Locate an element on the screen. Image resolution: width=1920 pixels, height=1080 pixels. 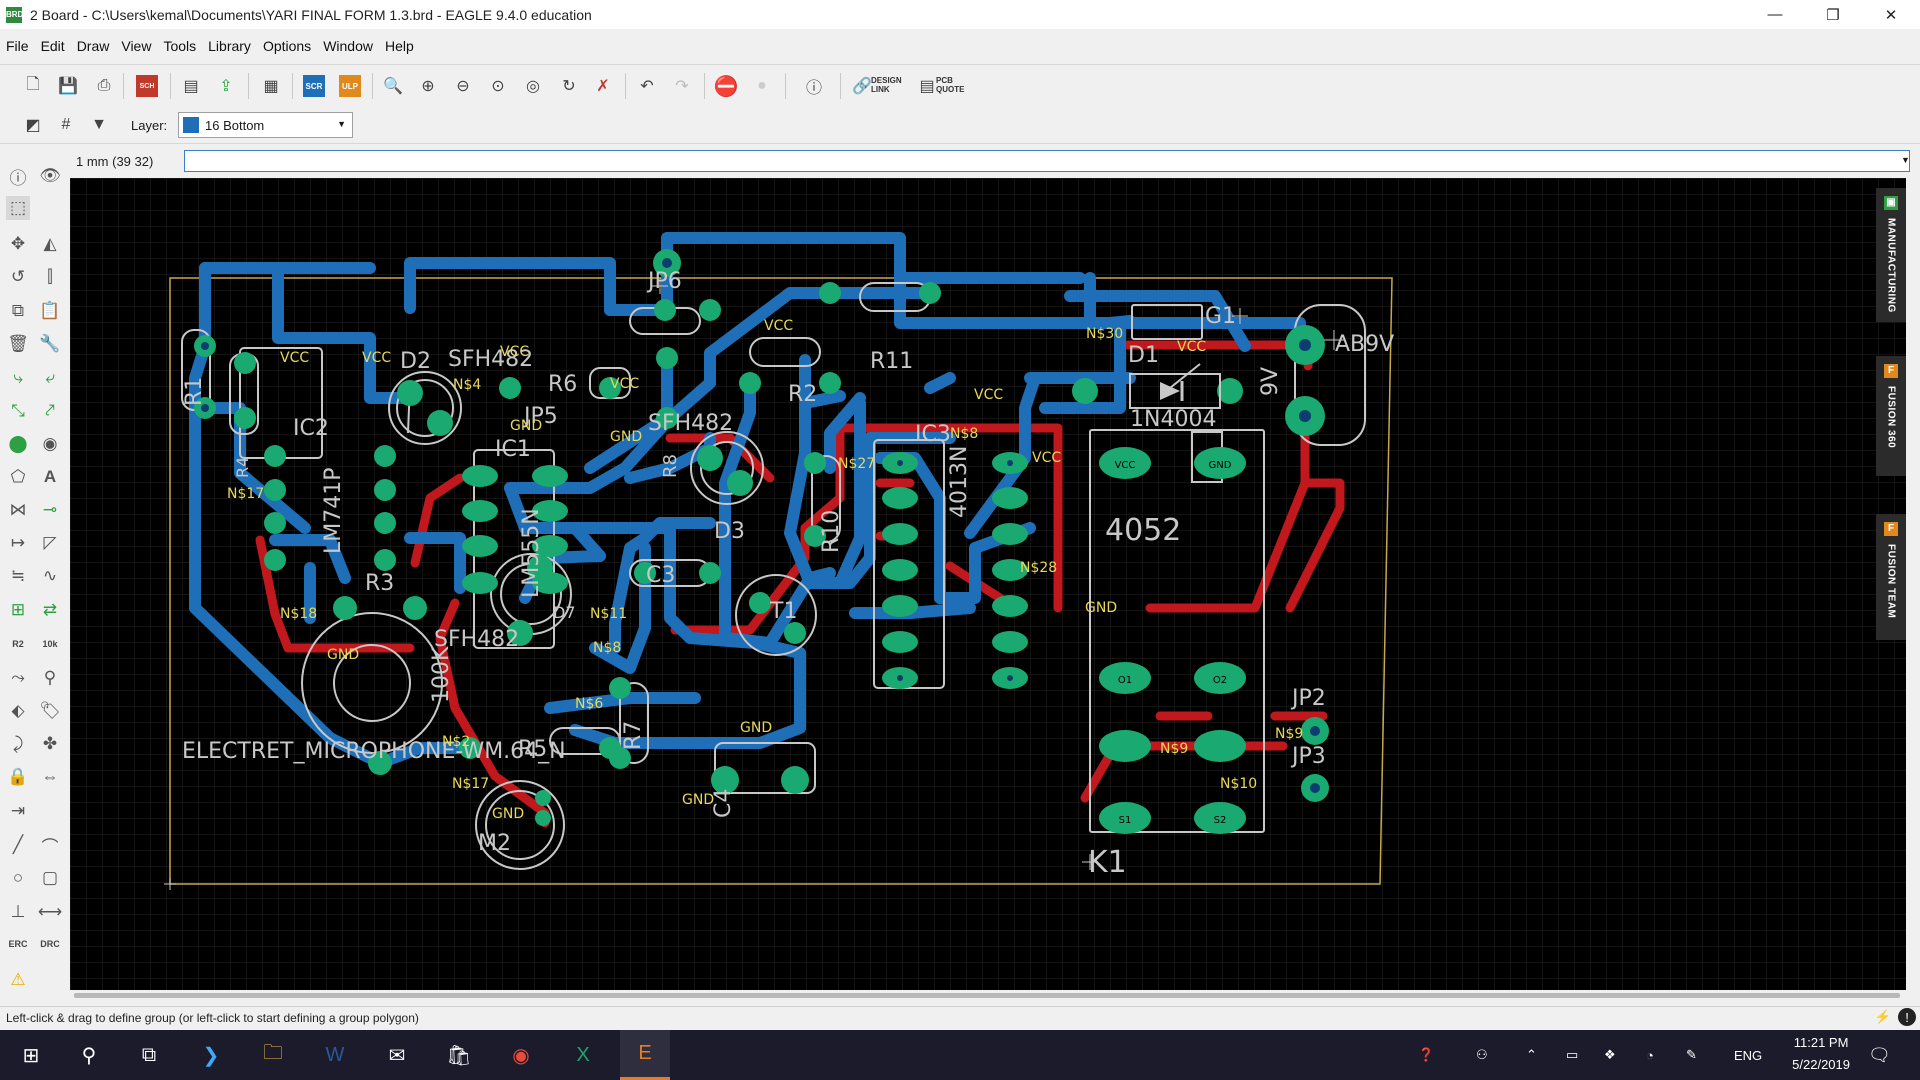
value-tool-button: 10k is located at coordinates (50, 644).